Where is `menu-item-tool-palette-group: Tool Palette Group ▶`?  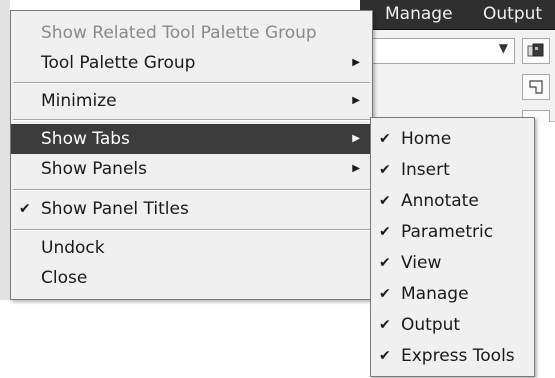
menu-item-tool-palette-group: Tool Palette Group ▶ is located at coordinates (191, 63).